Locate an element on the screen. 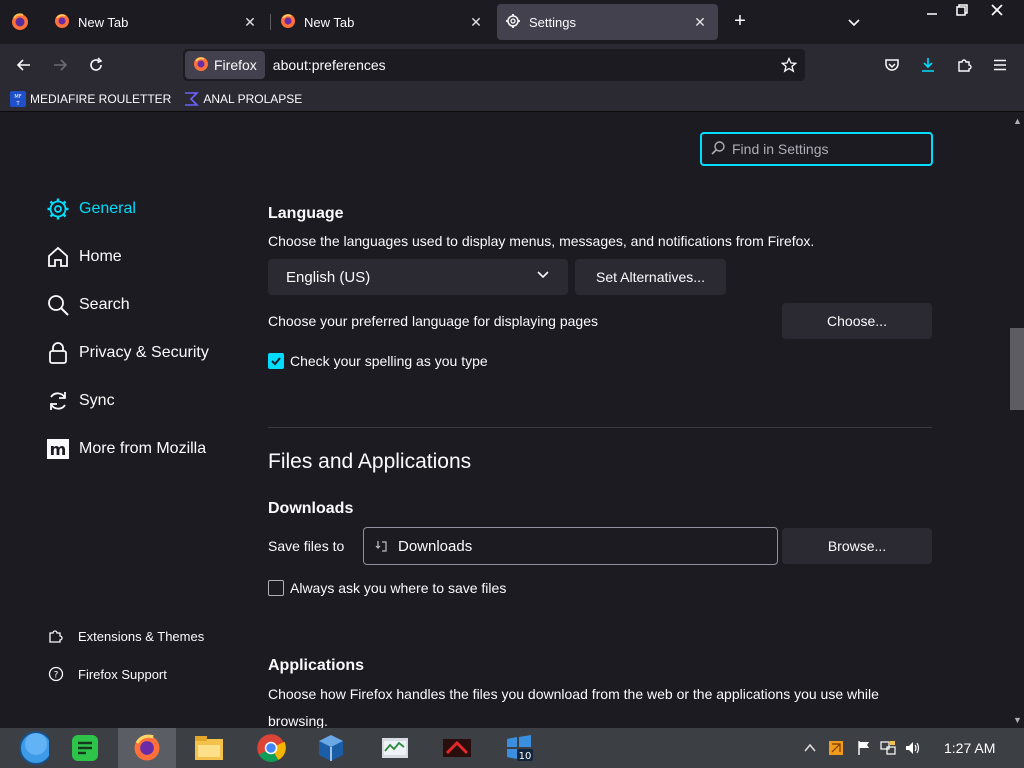  gear-icon is located at coordinates (513, 22).